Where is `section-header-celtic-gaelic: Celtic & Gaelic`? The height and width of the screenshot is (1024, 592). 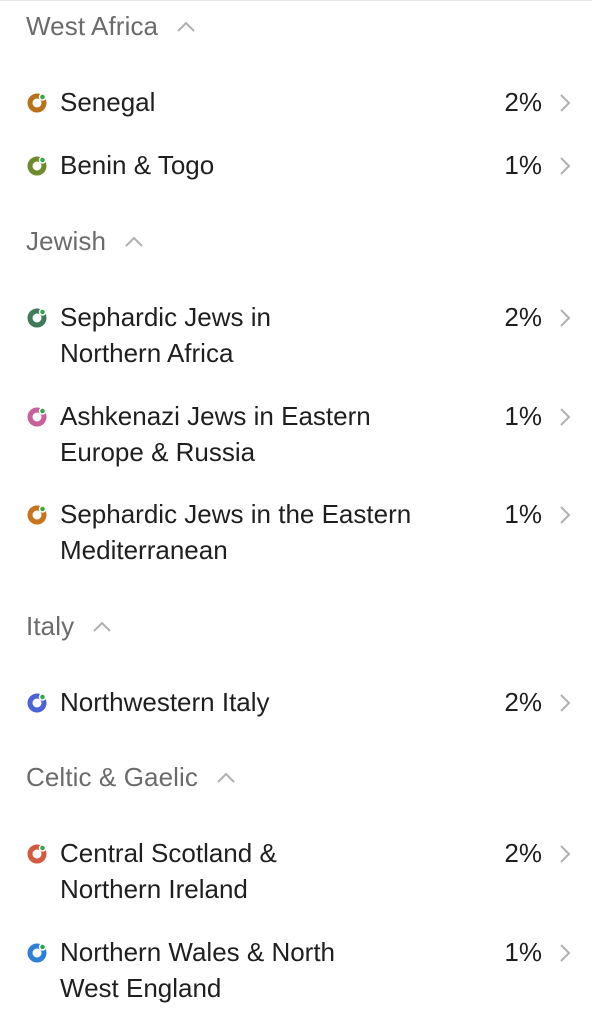
section-header-celtic-gaelic: Celtic & Gaelic is located at coordinates (131, 777).